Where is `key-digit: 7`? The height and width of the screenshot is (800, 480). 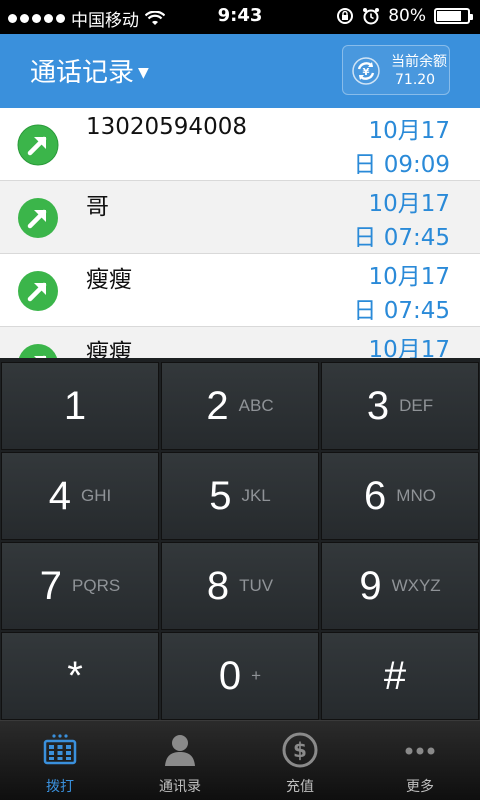 key-digit: 7 is located at coordinates (51, 585).